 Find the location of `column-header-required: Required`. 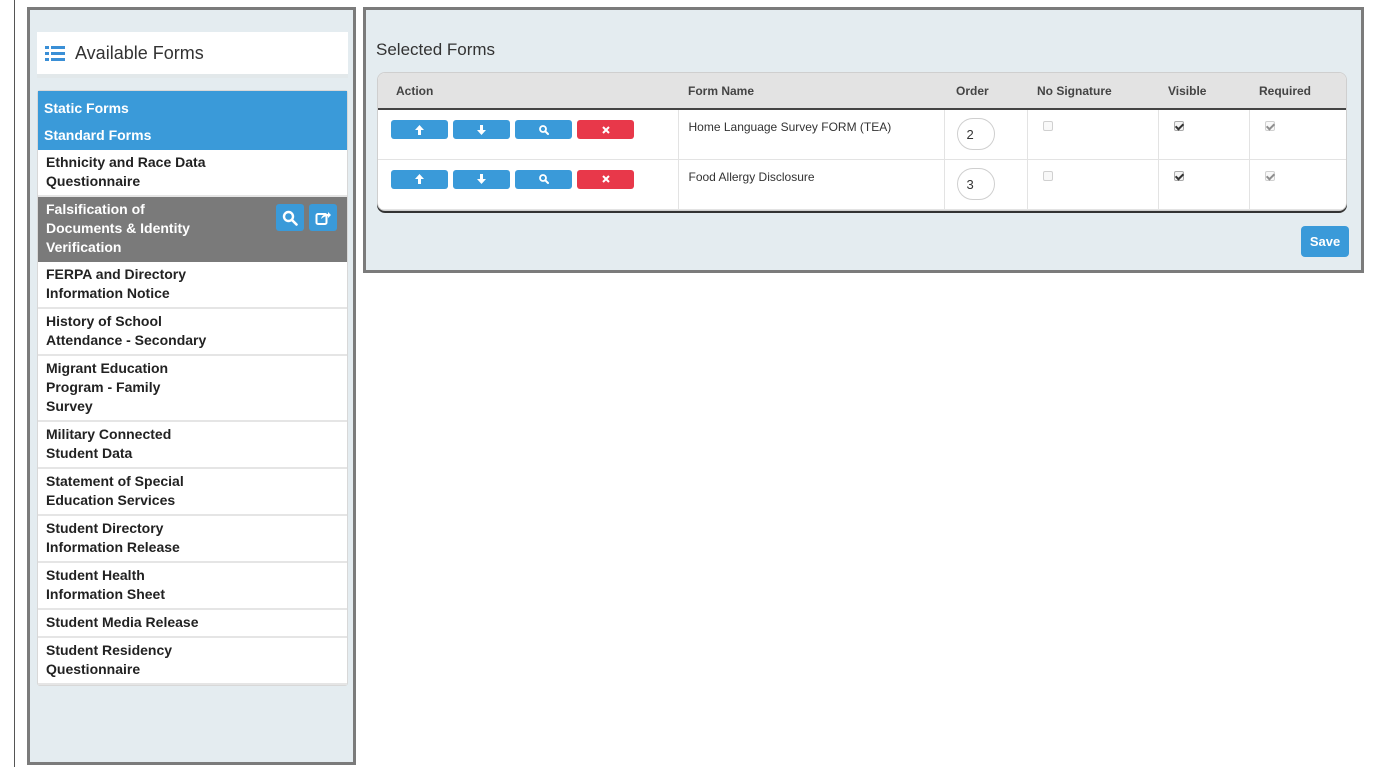

column-header-required: Required is located at coordinates (1297, 91).